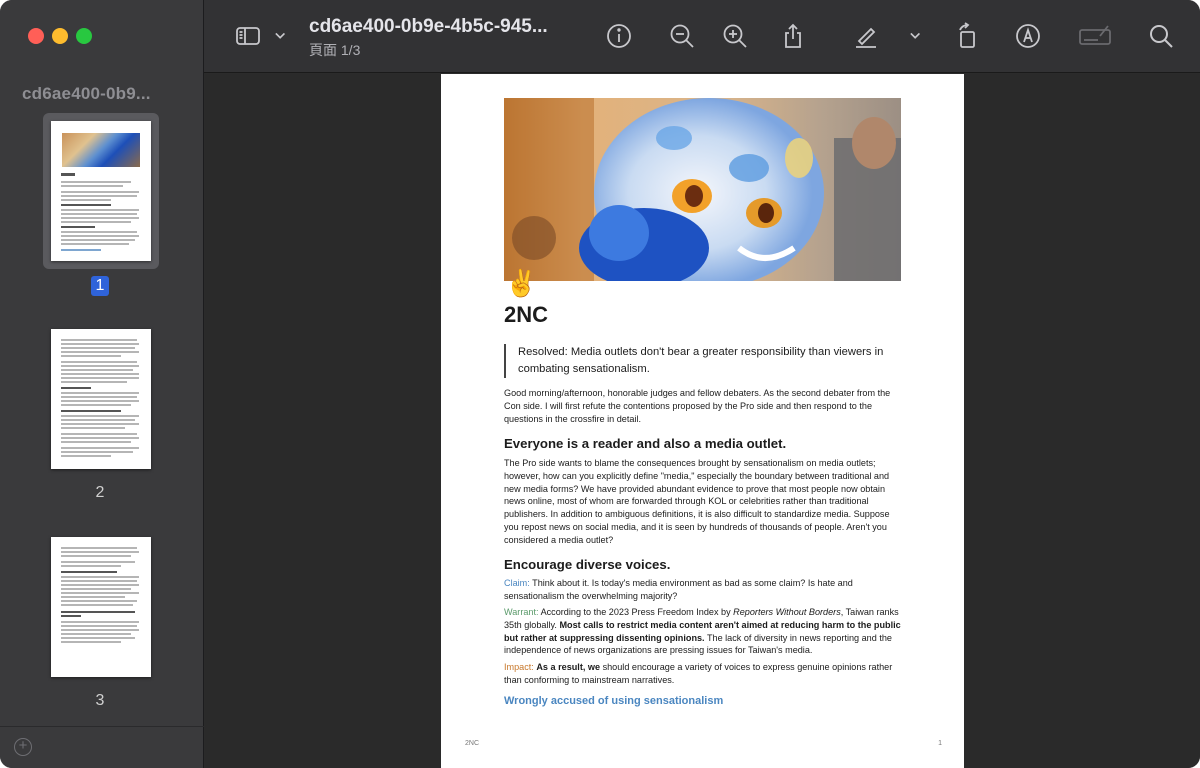  I want to click on victory-hand-emoji: ✌️, so click(521, 283).